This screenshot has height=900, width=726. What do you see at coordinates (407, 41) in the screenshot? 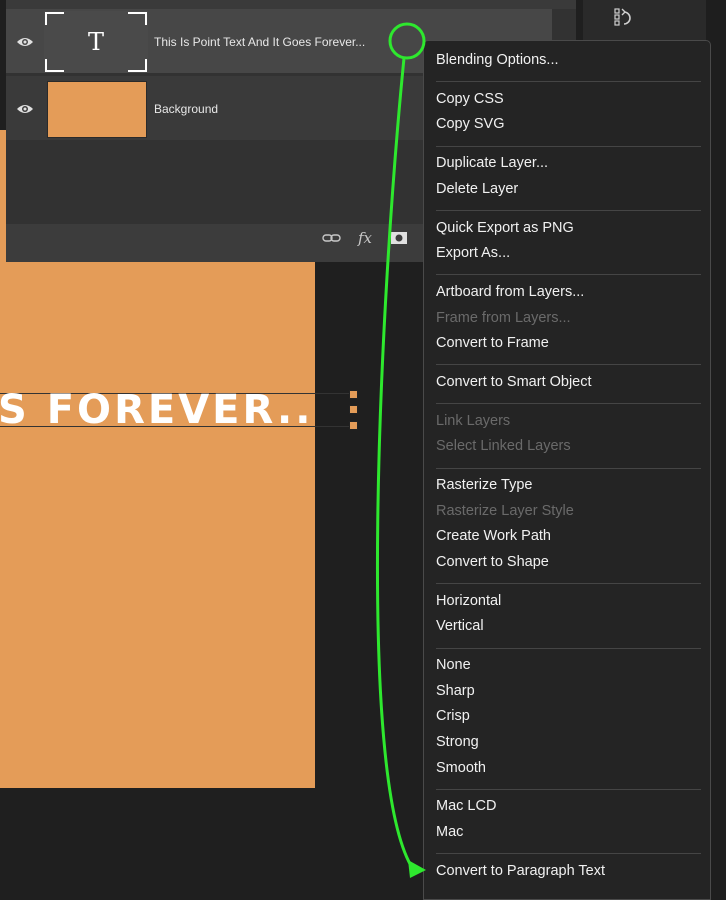
I see `highlight-circle` at bounding box center [407, 41].